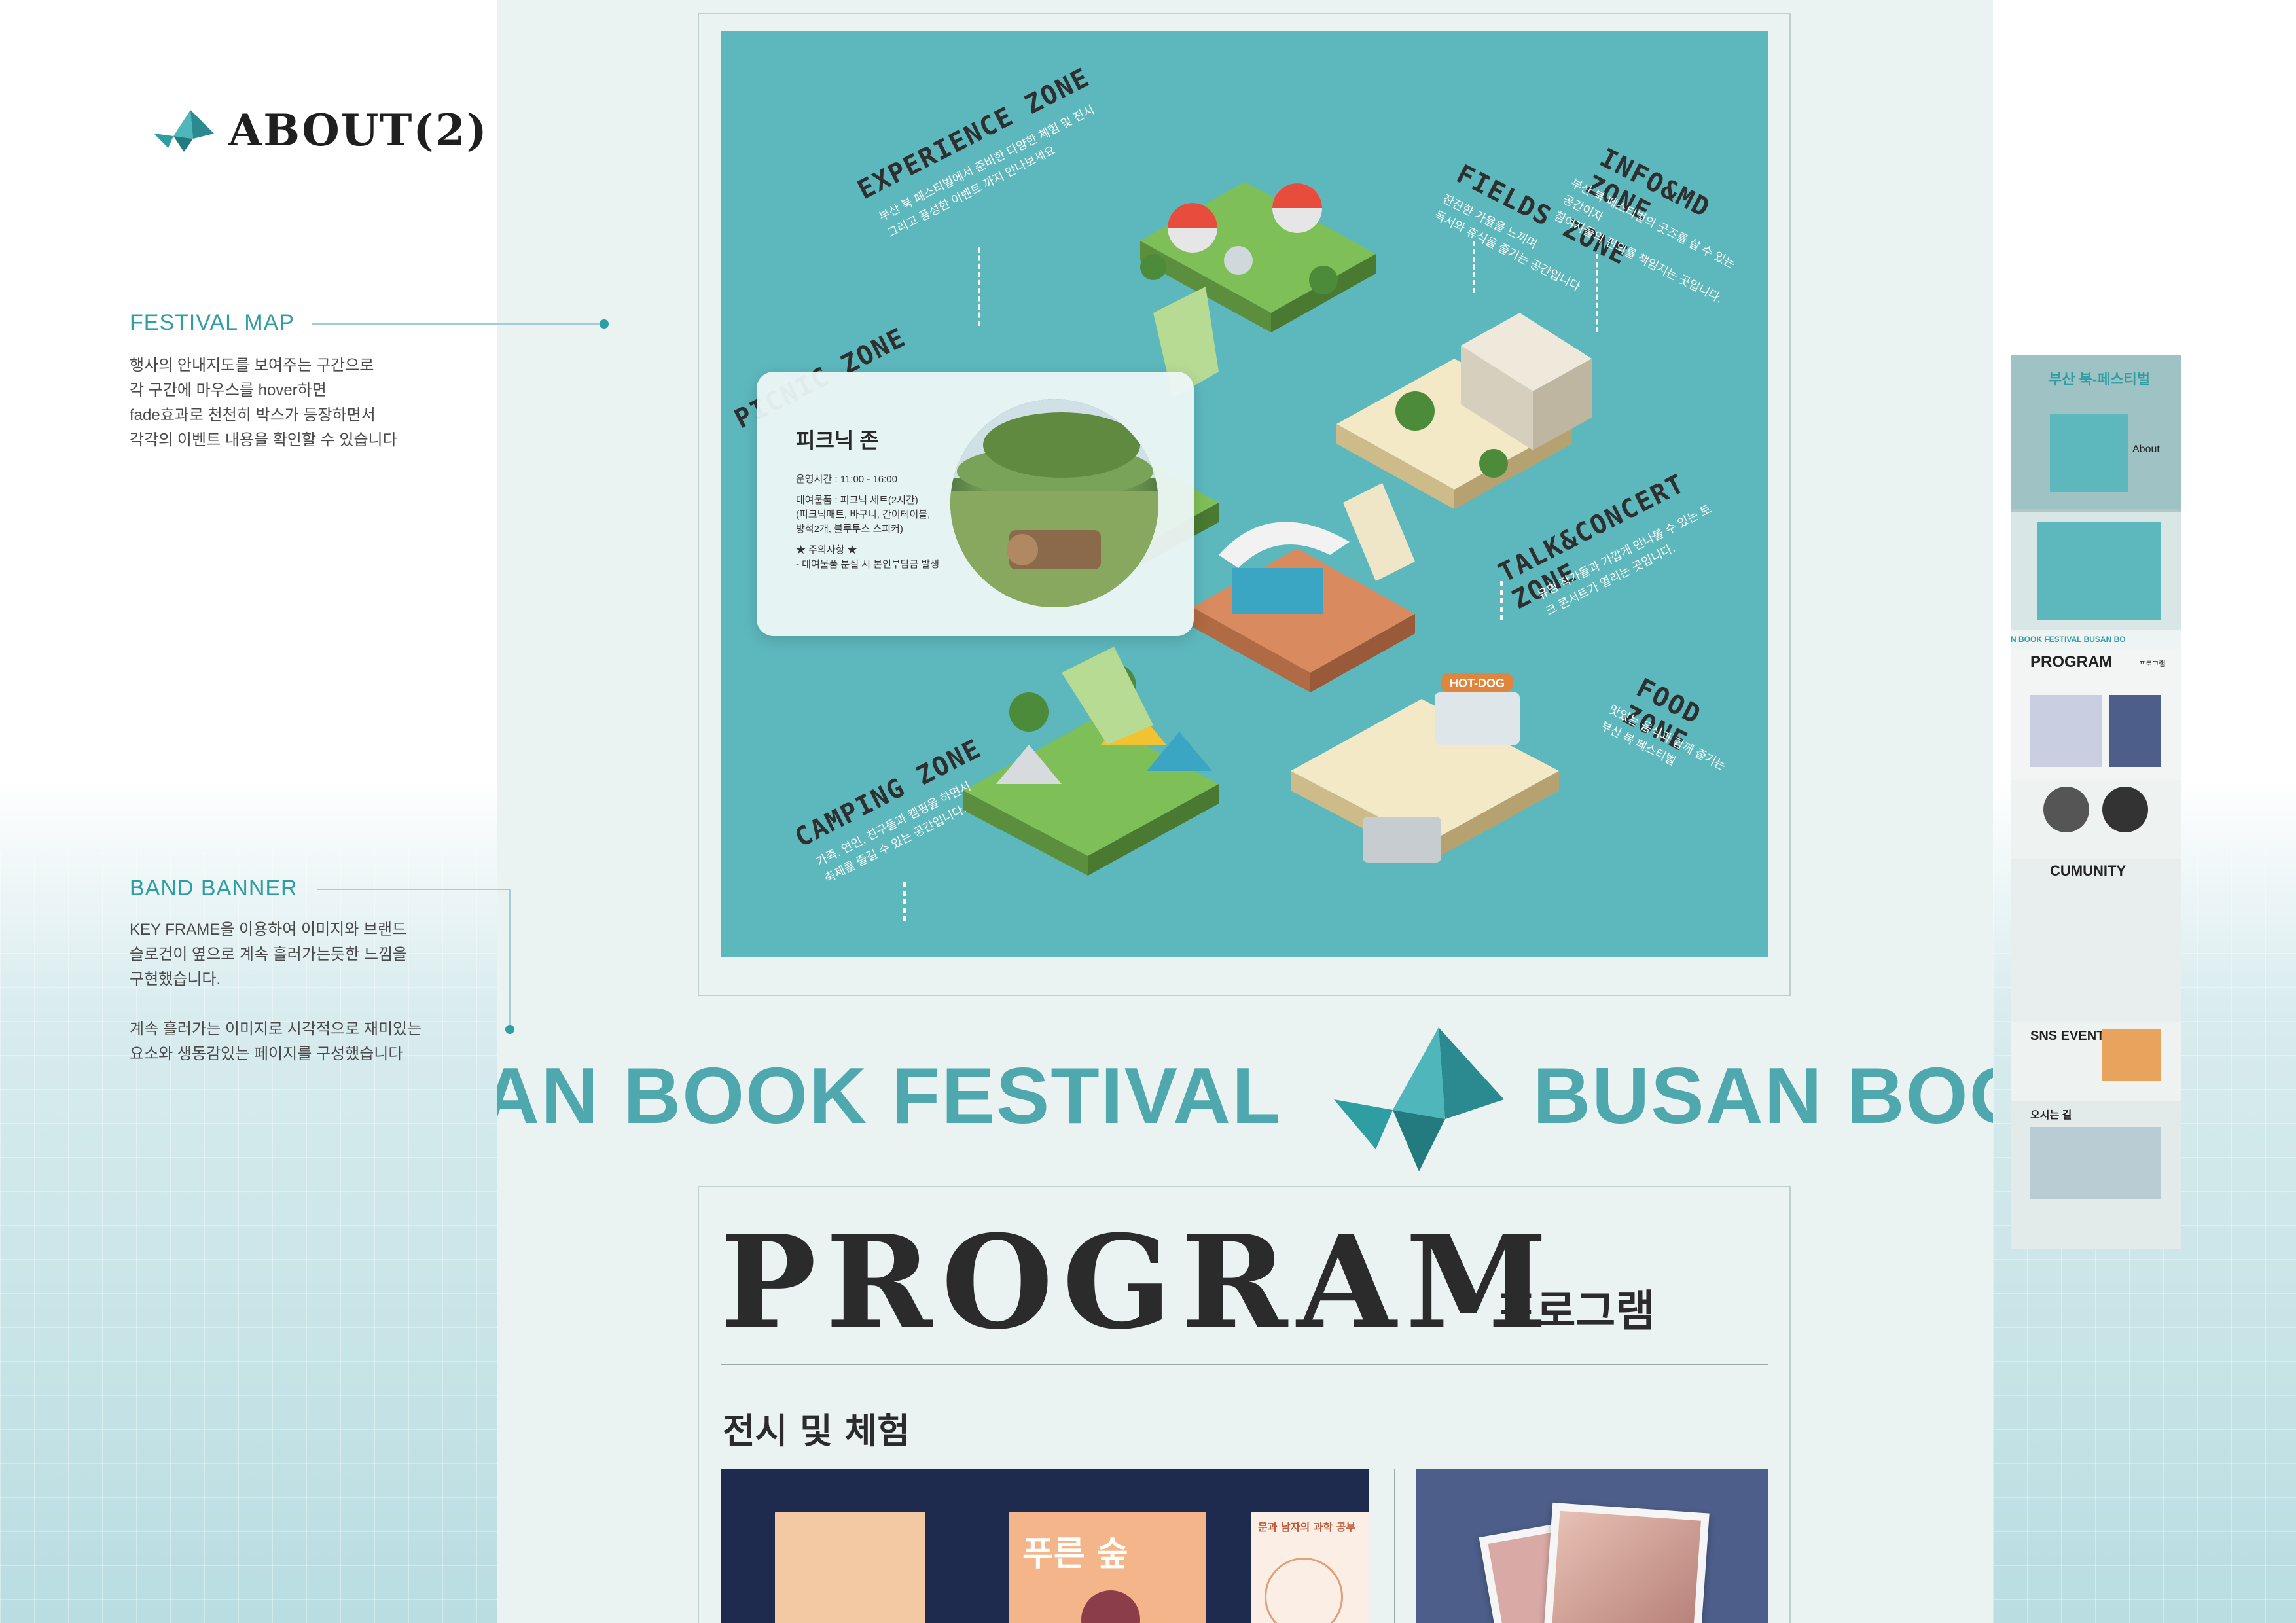  I want to click on band-banner: AN BOOK FESTIVAL BUSAN BOO, so click(1245, 1093).